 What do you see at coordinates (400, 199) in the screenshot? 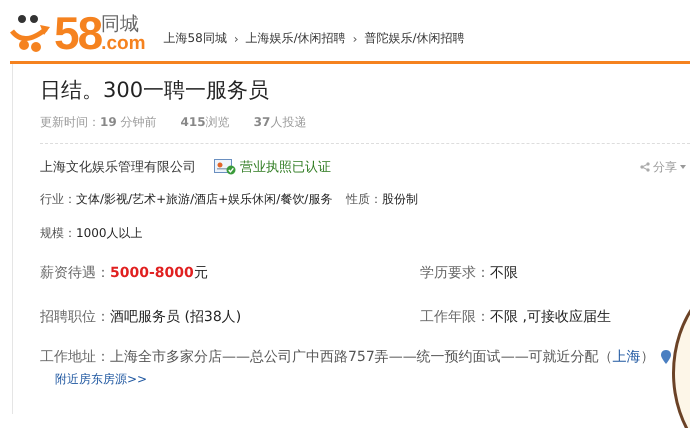
I see `field-value: 股份制` at bounding box center [400, 199].